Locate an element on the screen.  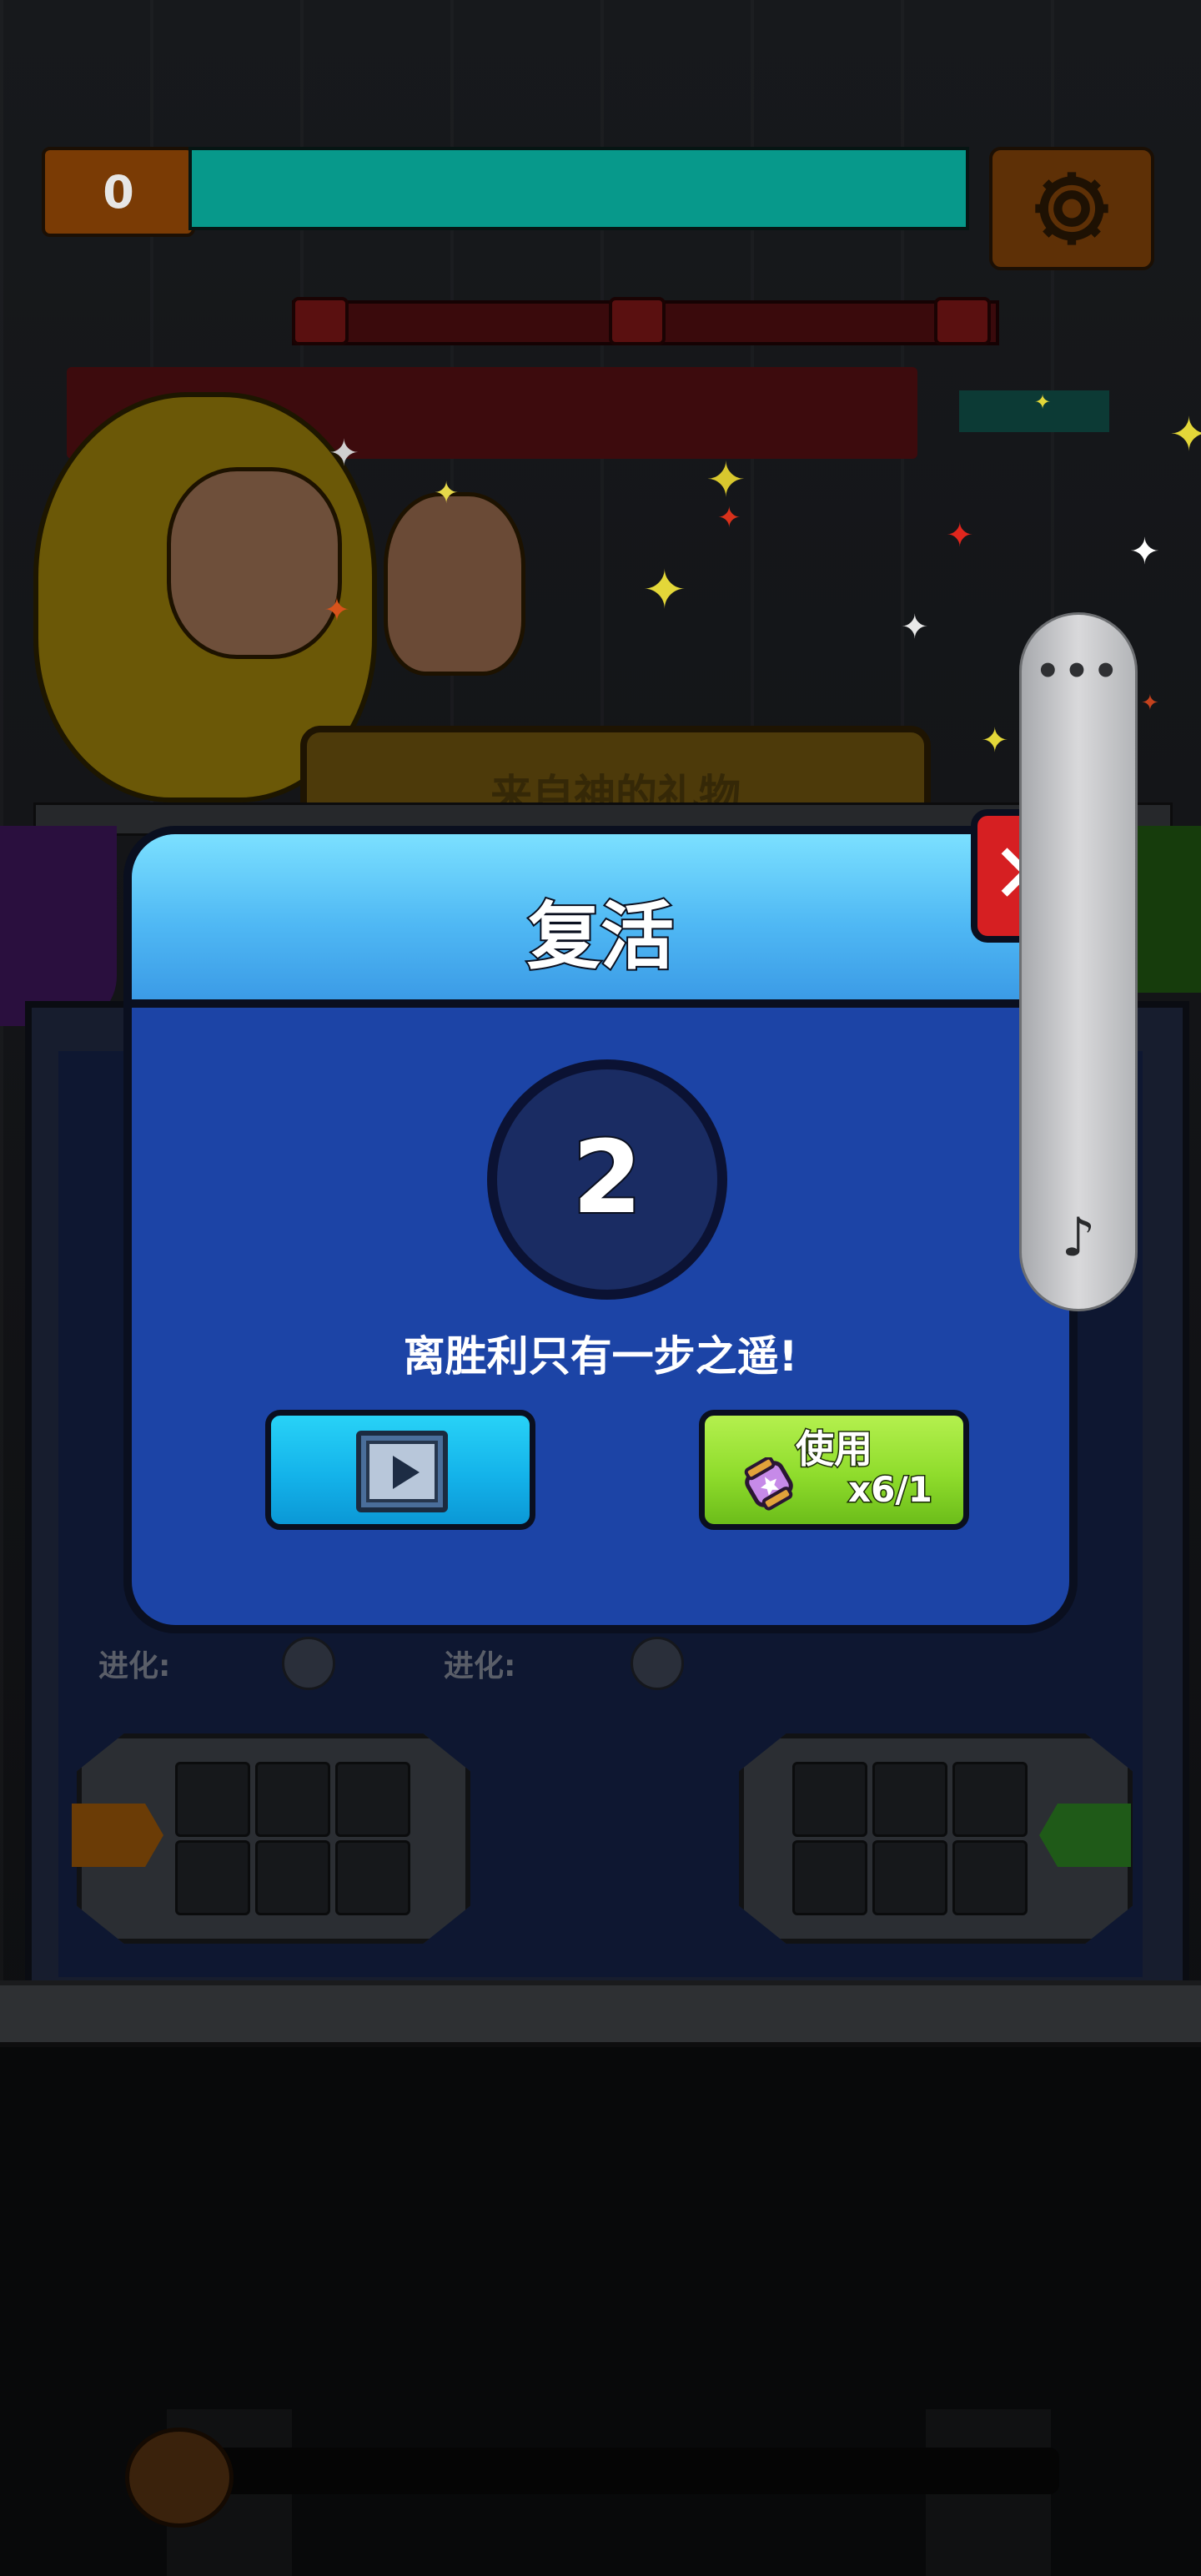
settings-button is located at coordinates (1072, 208).